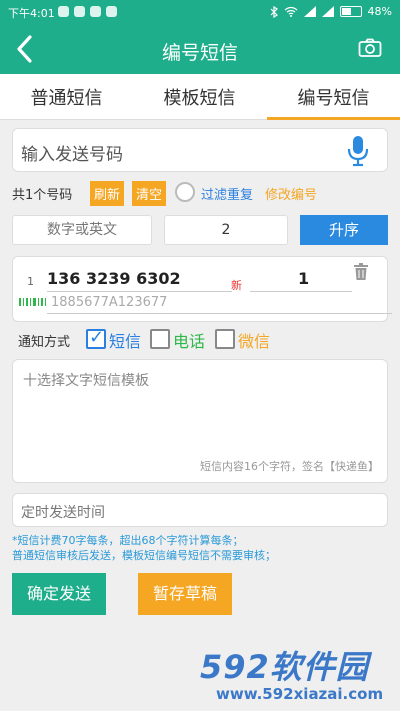 This screenshot has height=711, width=400. I want to click on tab-numbered-sms: 编号短信, so click(333, 97).